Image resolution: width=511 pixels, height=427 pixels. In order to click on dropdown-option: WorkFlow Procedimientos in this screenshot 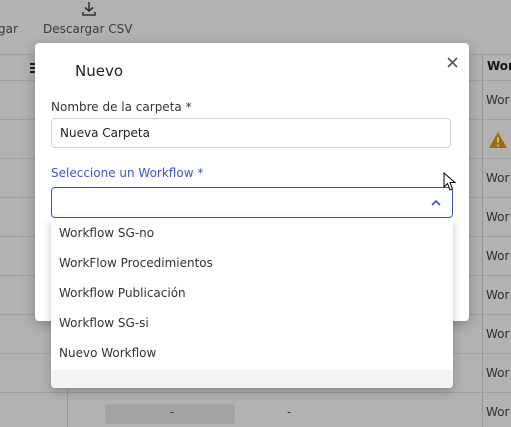, I will do `click(252, 263)`.